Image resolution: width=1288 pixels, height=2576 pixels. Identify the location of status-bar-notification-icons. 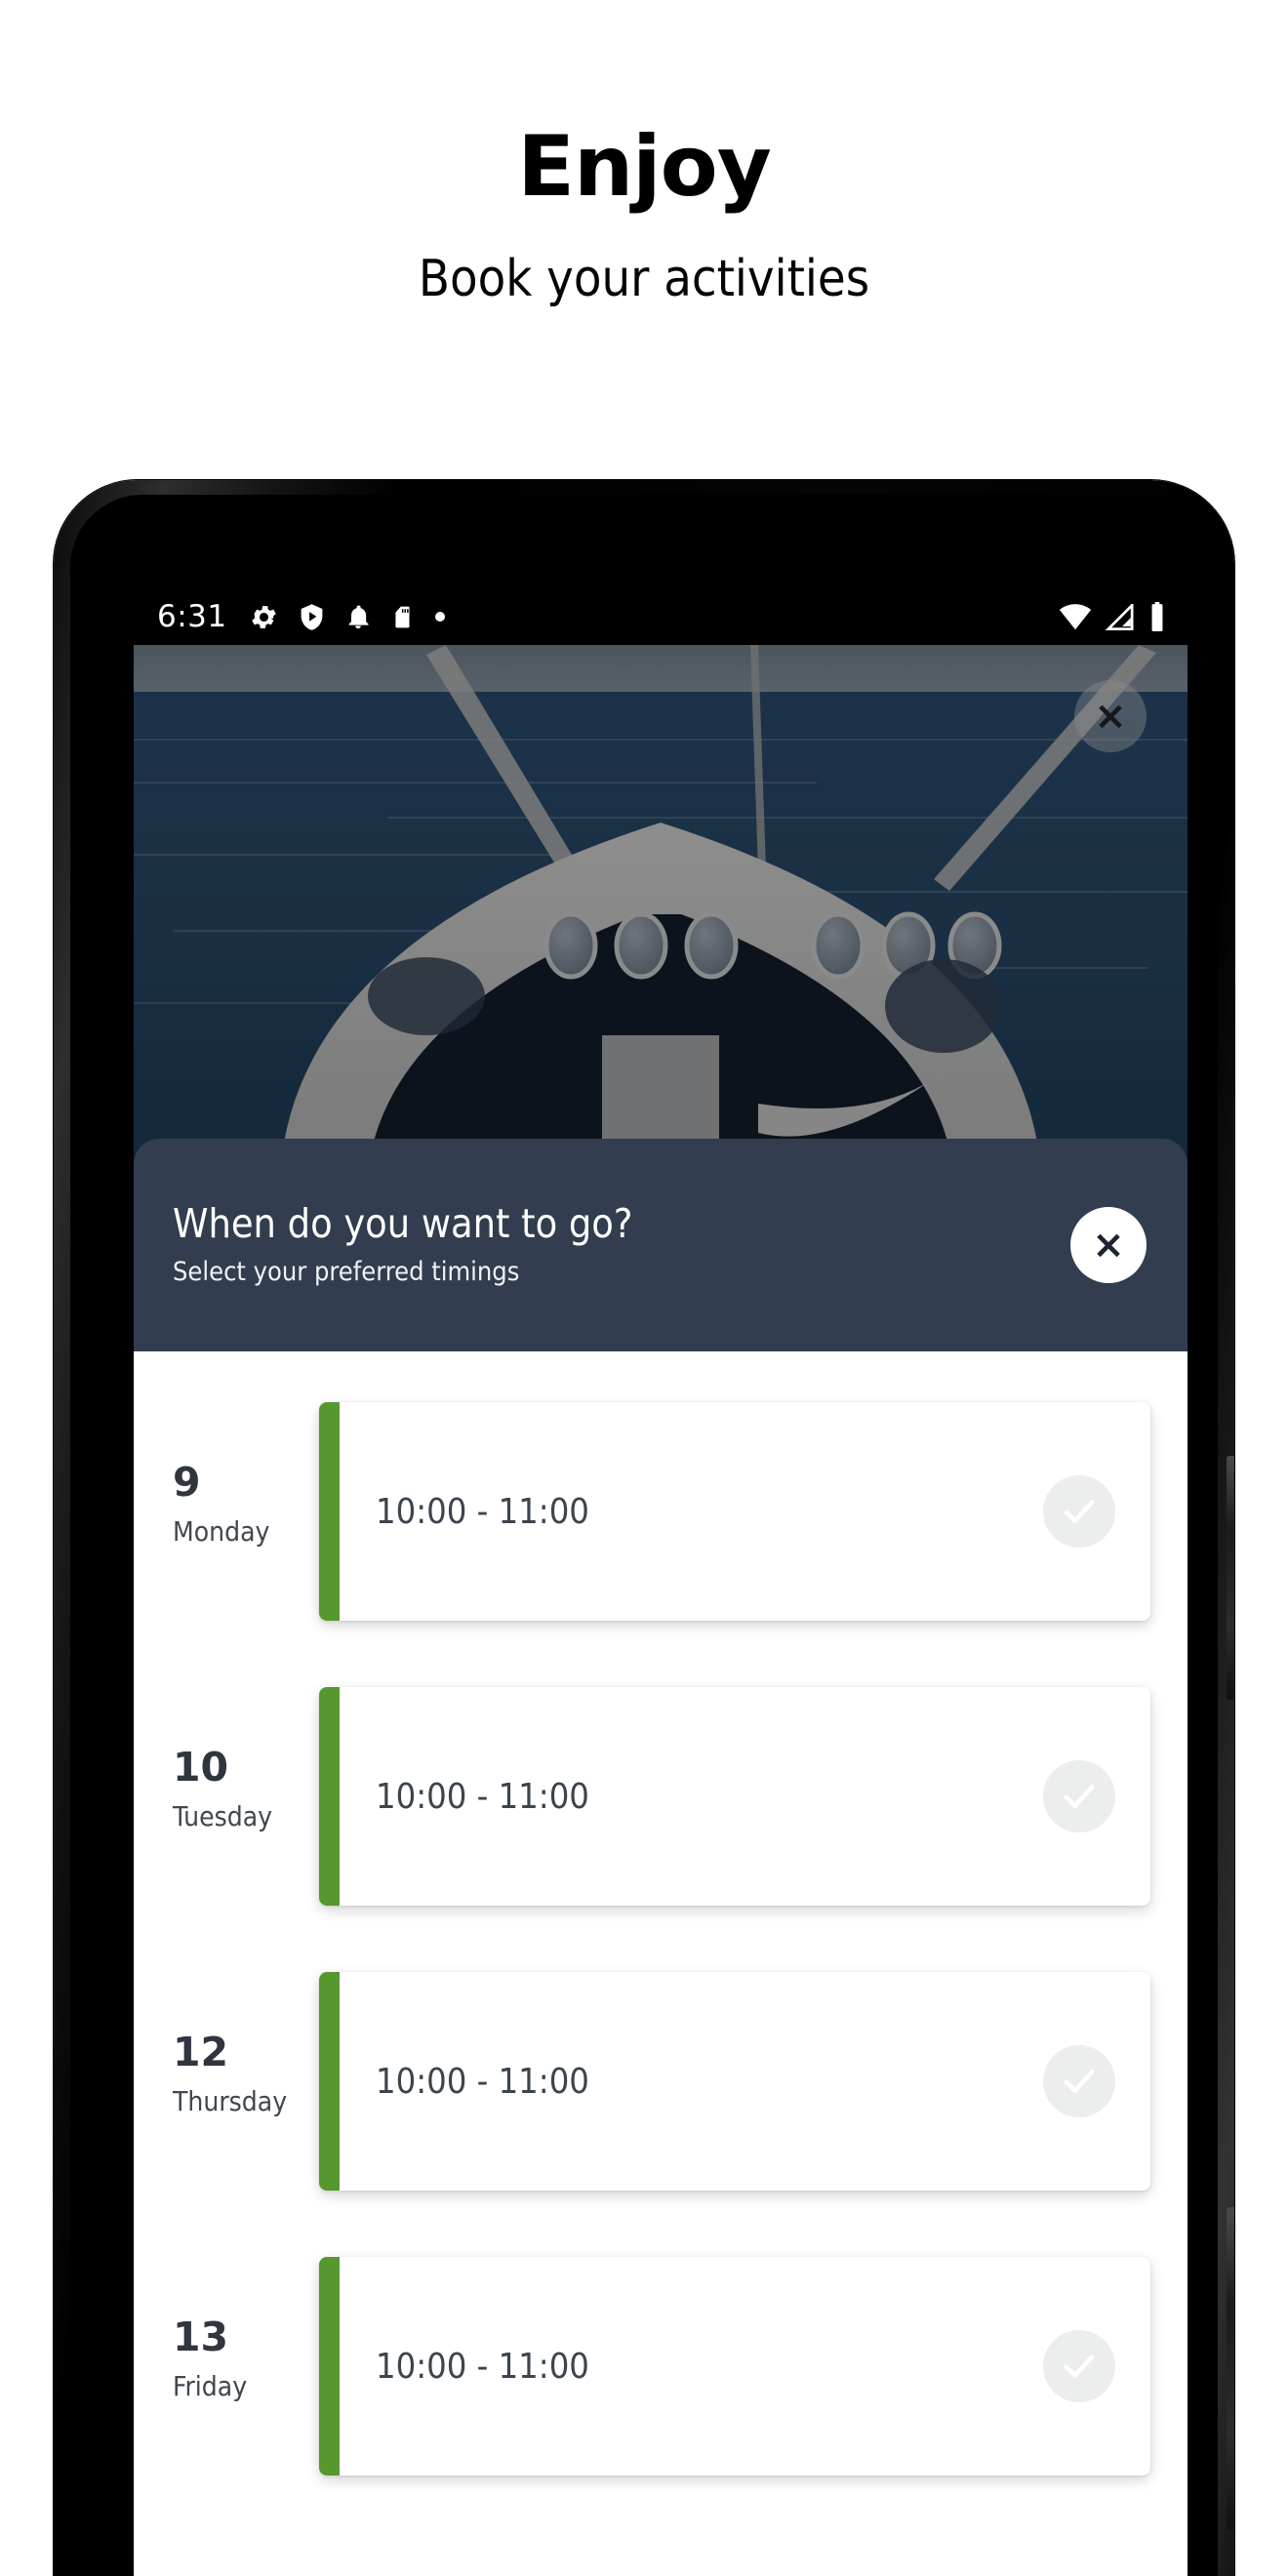
(347, 617).